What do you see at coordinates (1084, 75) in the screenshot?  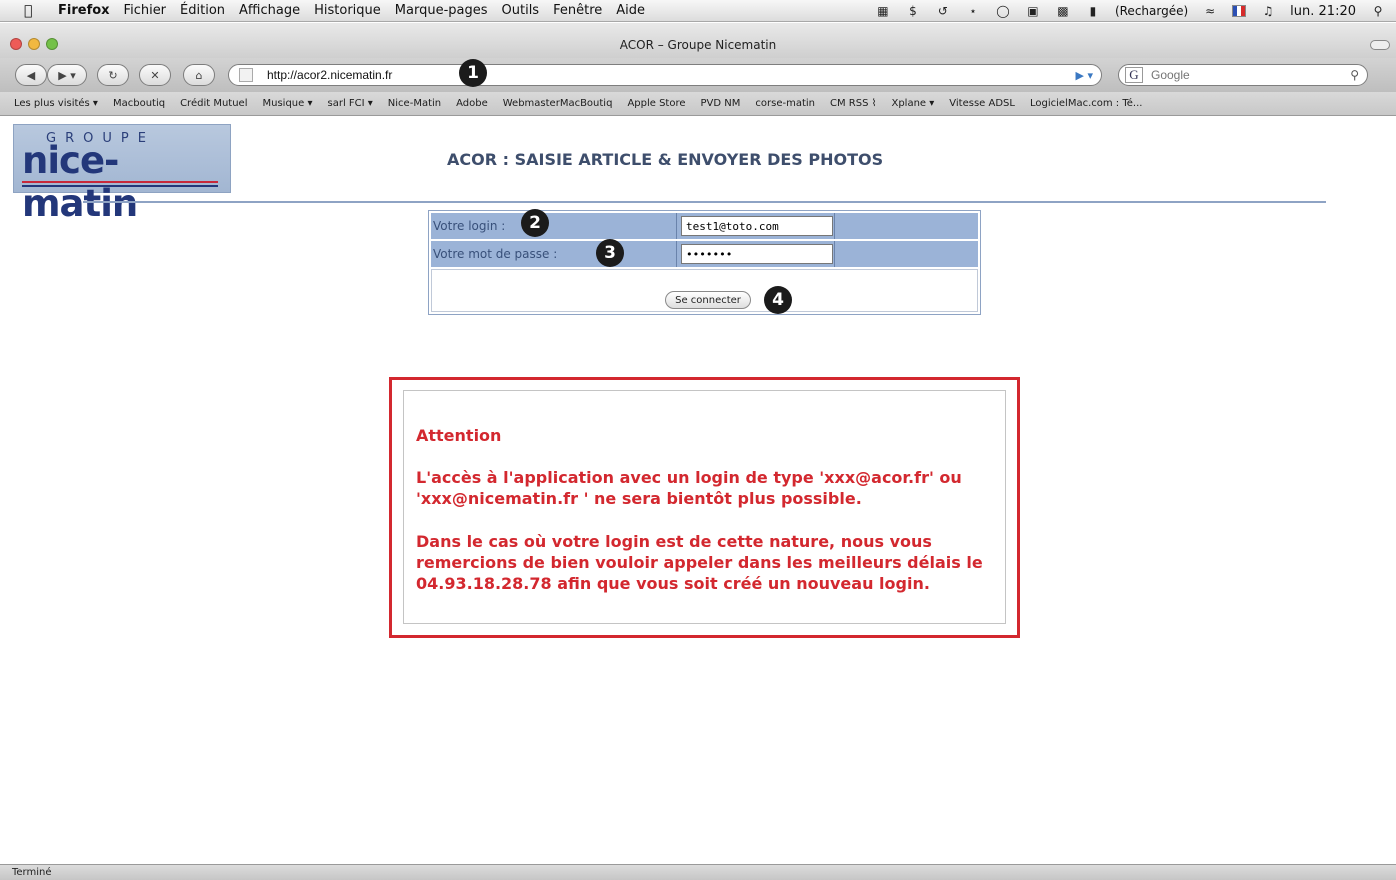 I see `go-arrow-icon: ▶ ▾` at bounding box center [1084, 75].